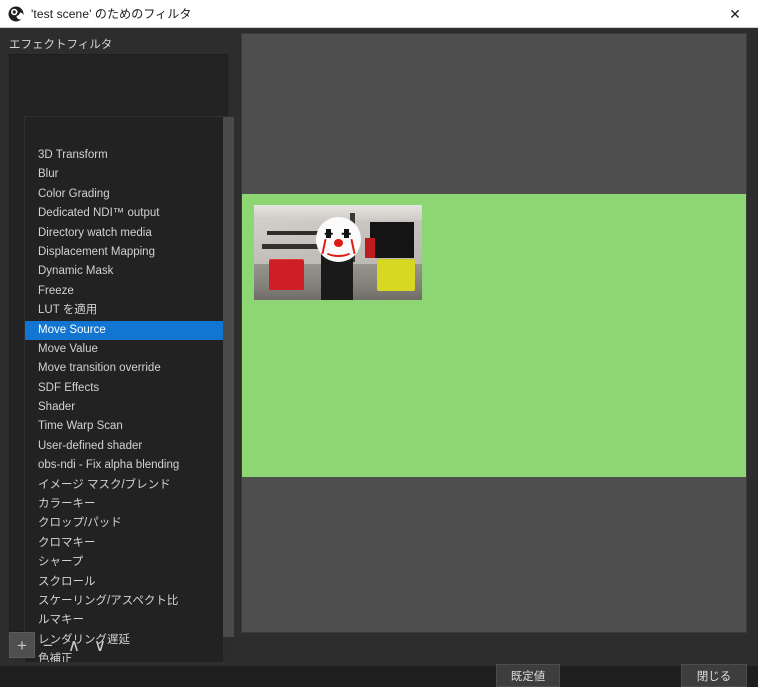  I want to click on menu-item-20: クロマキー, so click(124, 543).